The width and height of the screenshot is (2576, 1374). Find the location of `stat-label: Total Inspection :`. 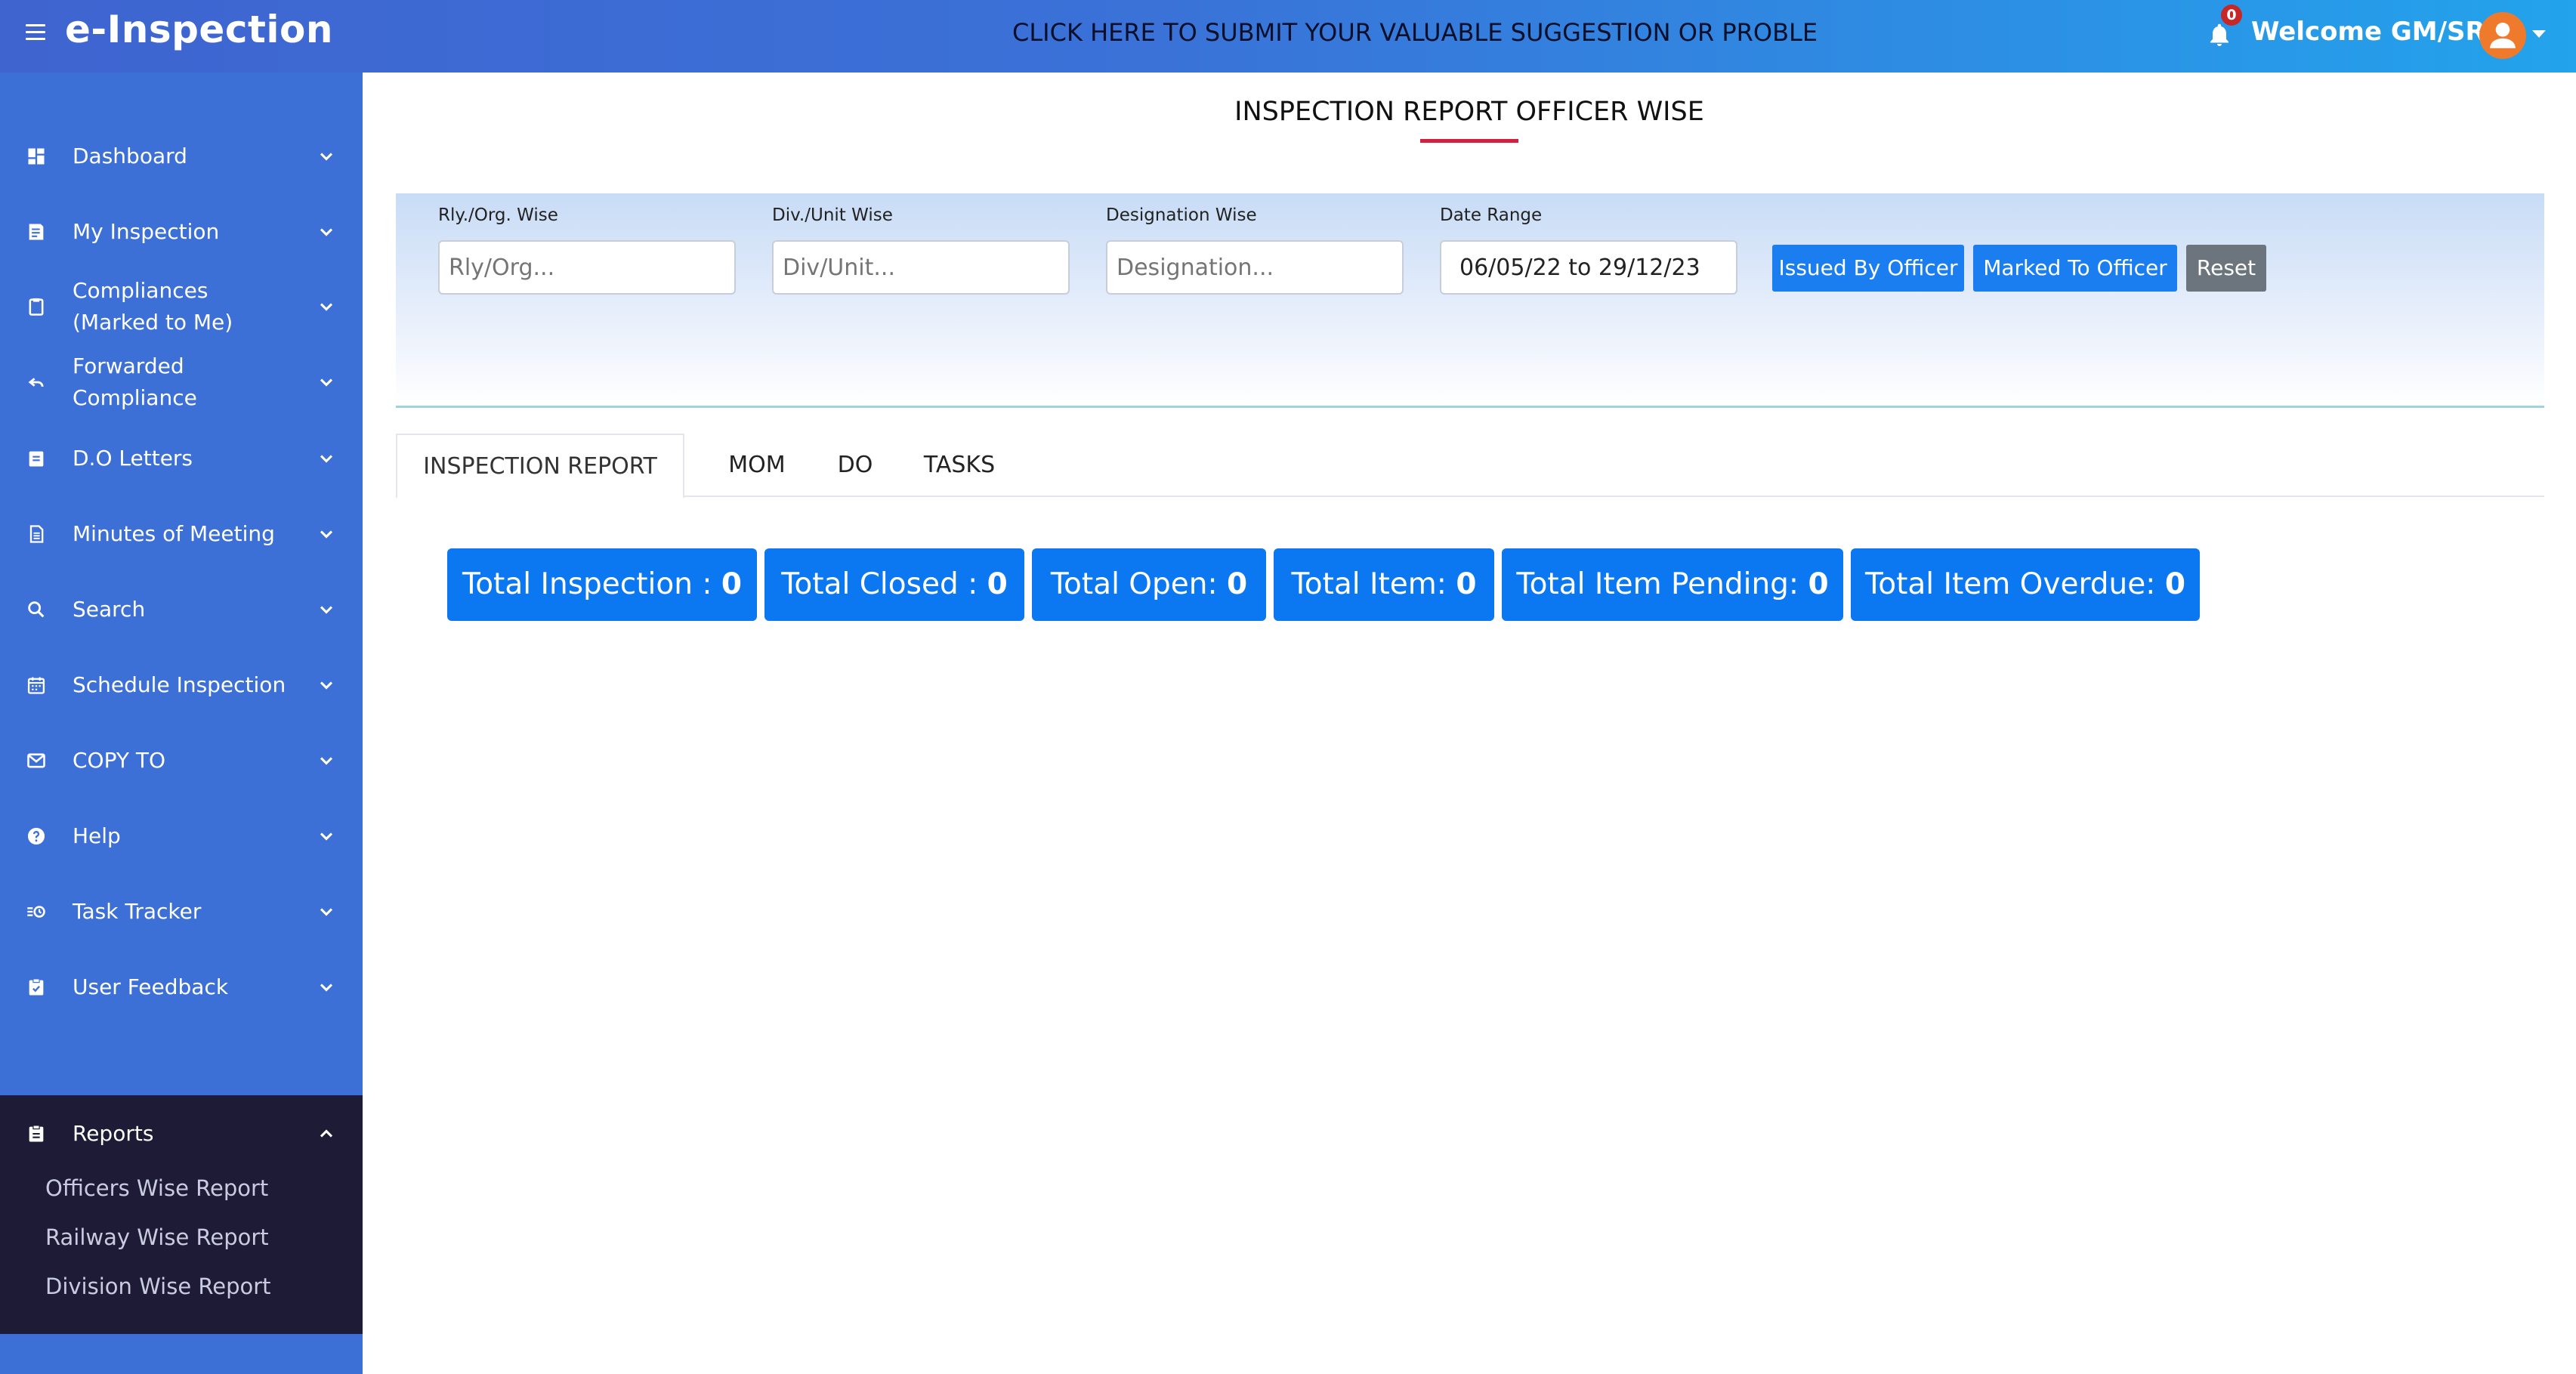

stat-label: Total Inspection : is located at coordinates (591, 584).